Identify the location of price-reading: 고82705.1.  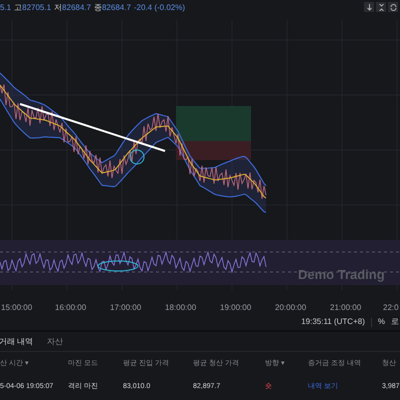
(33, 8).